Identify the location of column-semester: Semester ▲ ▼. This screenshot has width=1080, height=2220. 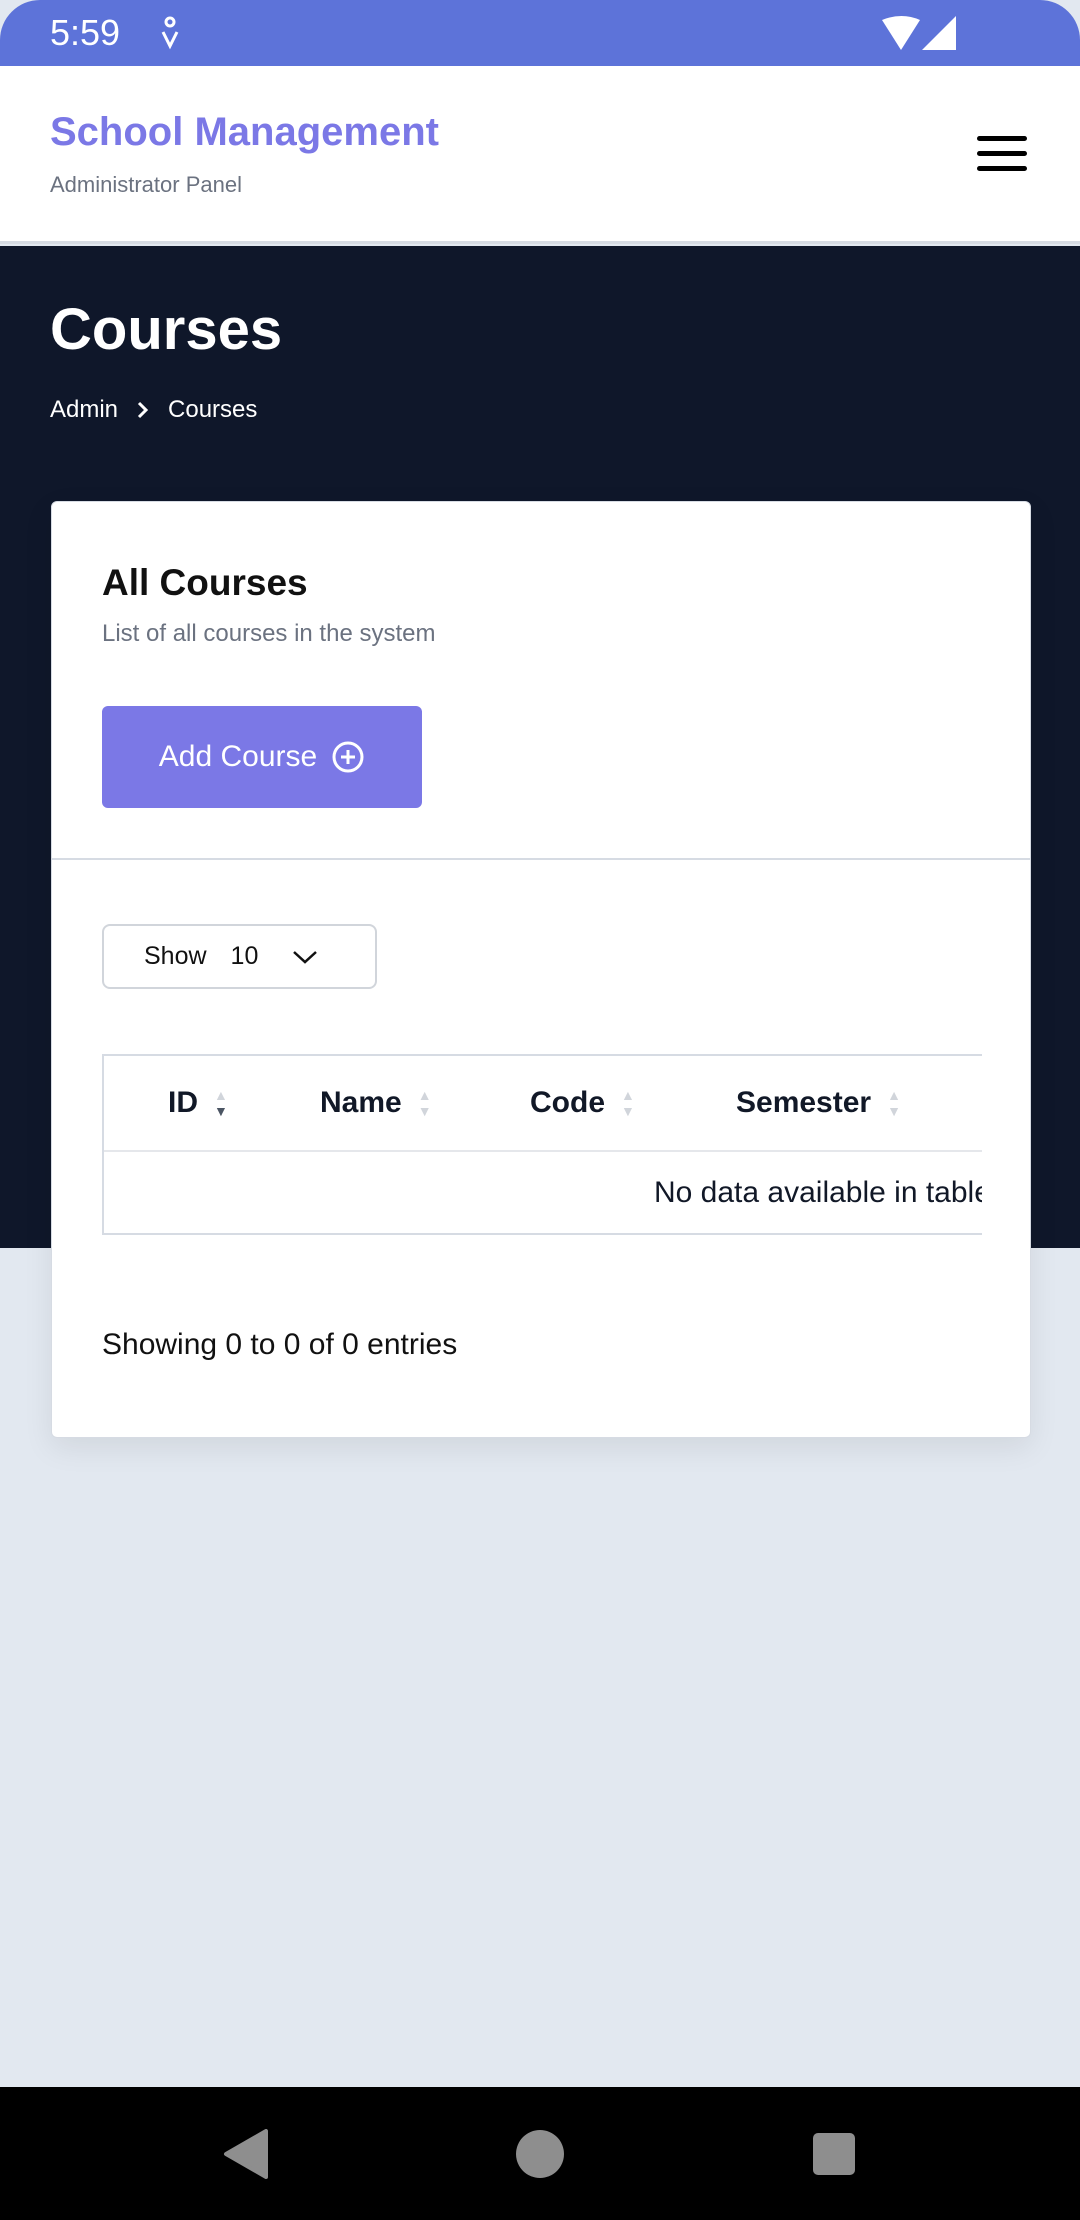
(818, 1103).